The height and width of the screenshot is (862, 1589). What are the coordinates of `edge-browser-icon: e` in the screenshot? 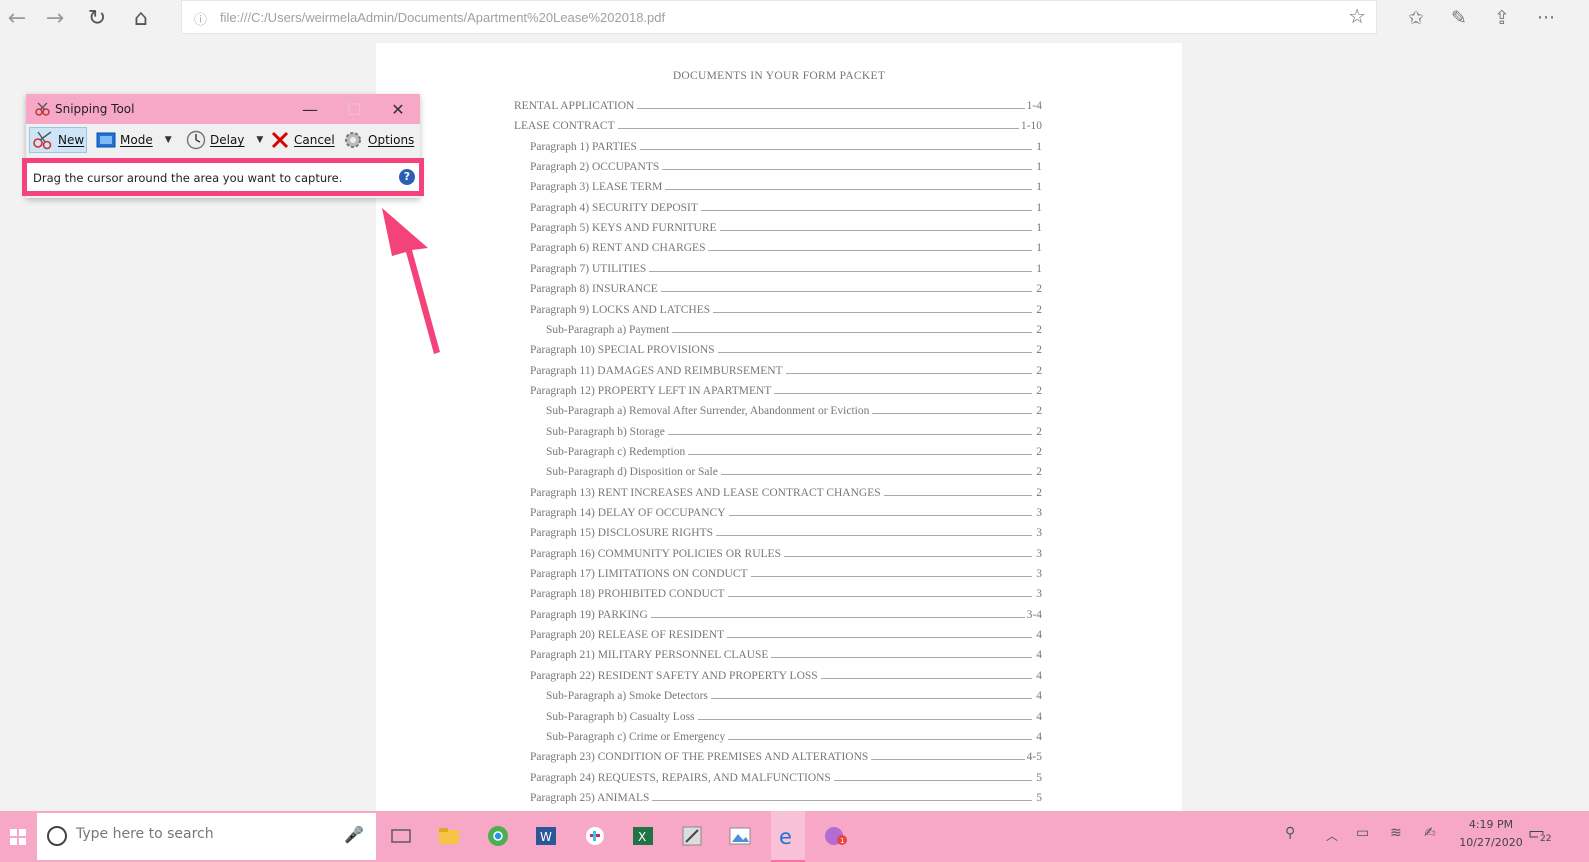 It's located at (788, 836).